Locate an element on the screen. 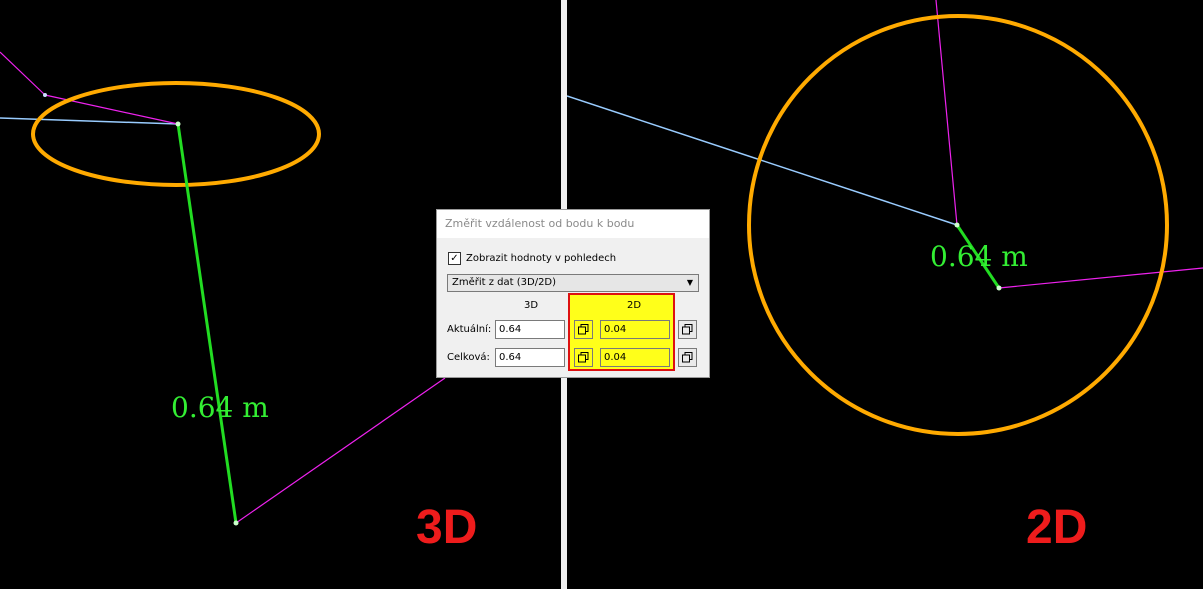 This screenshot has height=589, width=1203. tolerance-ellipse is located at coordinates (176, 134).